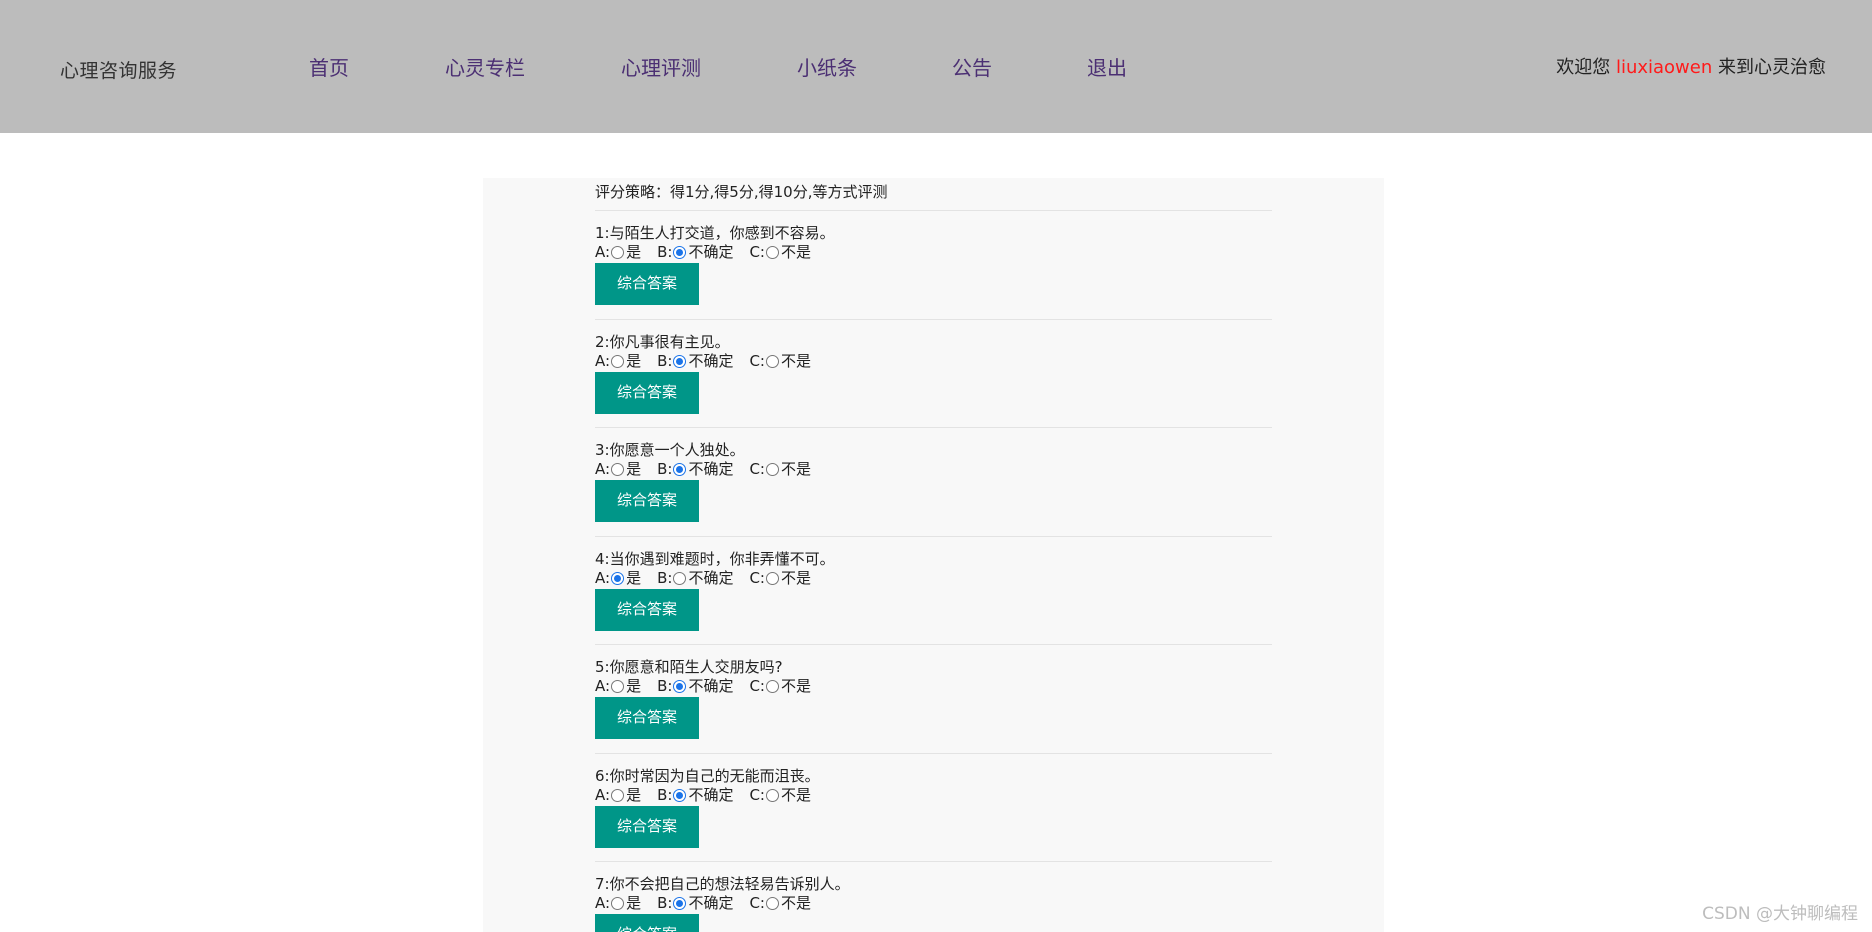 The image size is (1872, 932). I want to click on question-title: 3:你愿意一个人独处。, so click(670, 450).